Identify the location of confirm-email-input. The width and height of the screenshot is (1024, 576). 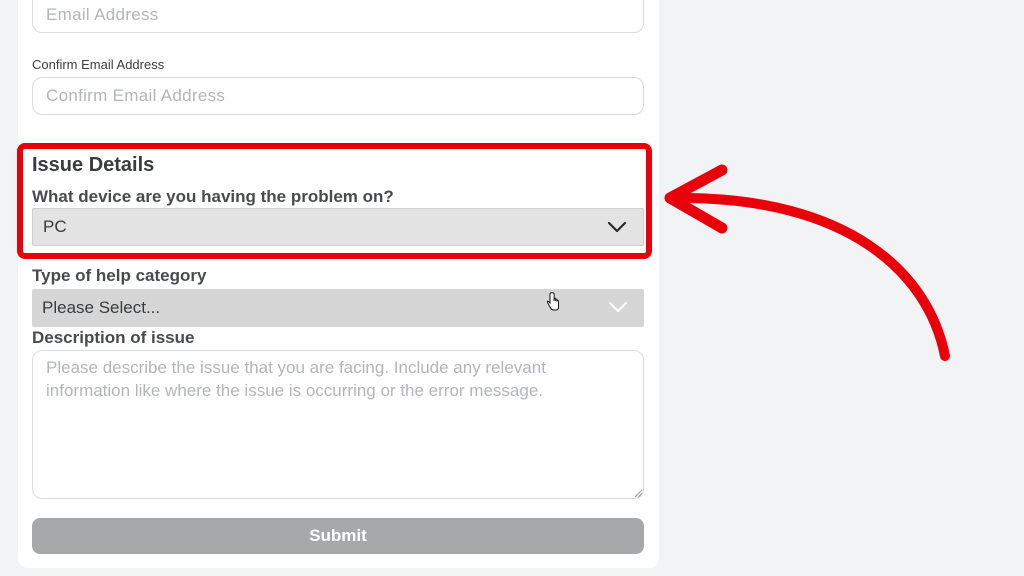
(338, 96).